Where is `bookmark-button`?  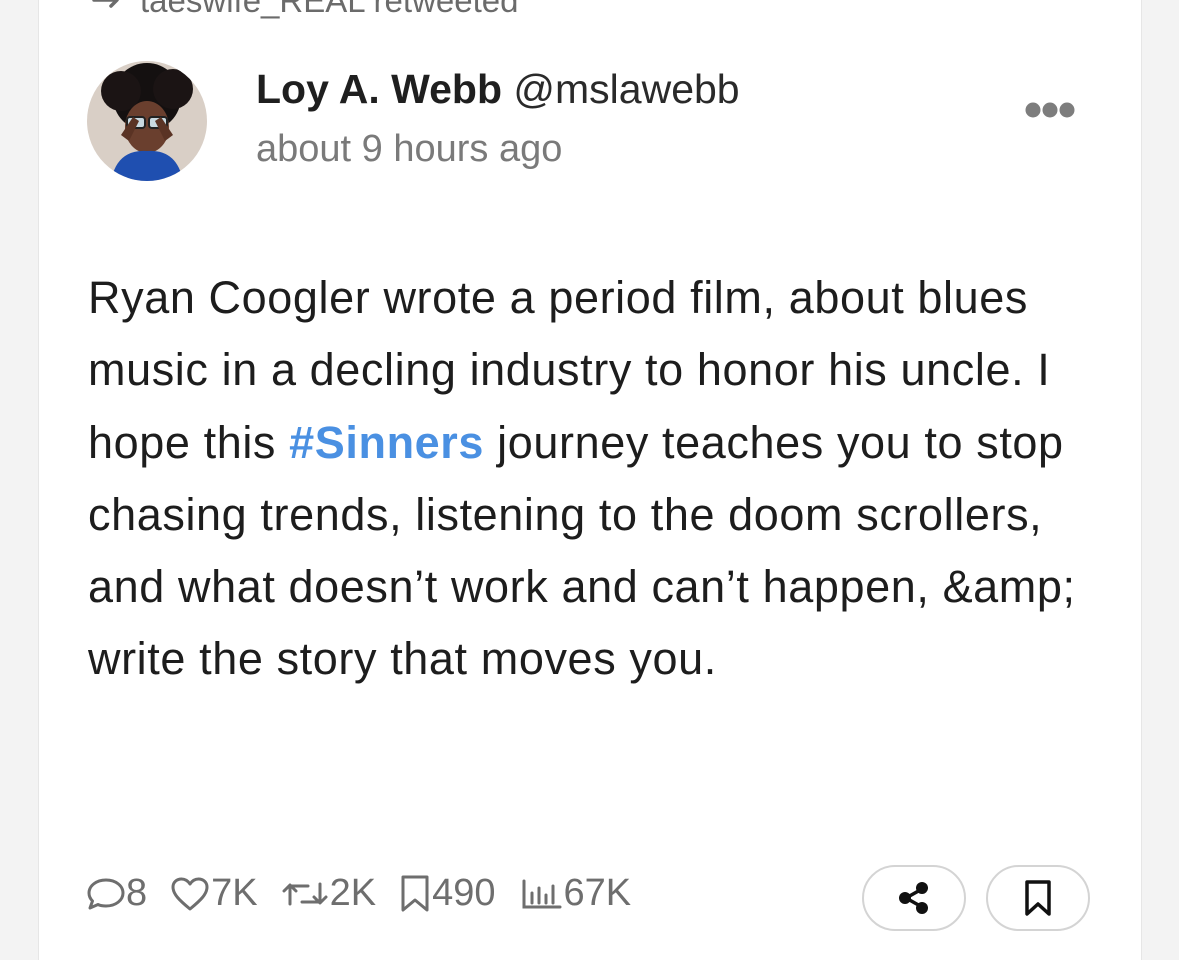 bookmark-button is located at coordinates (1038, 898).